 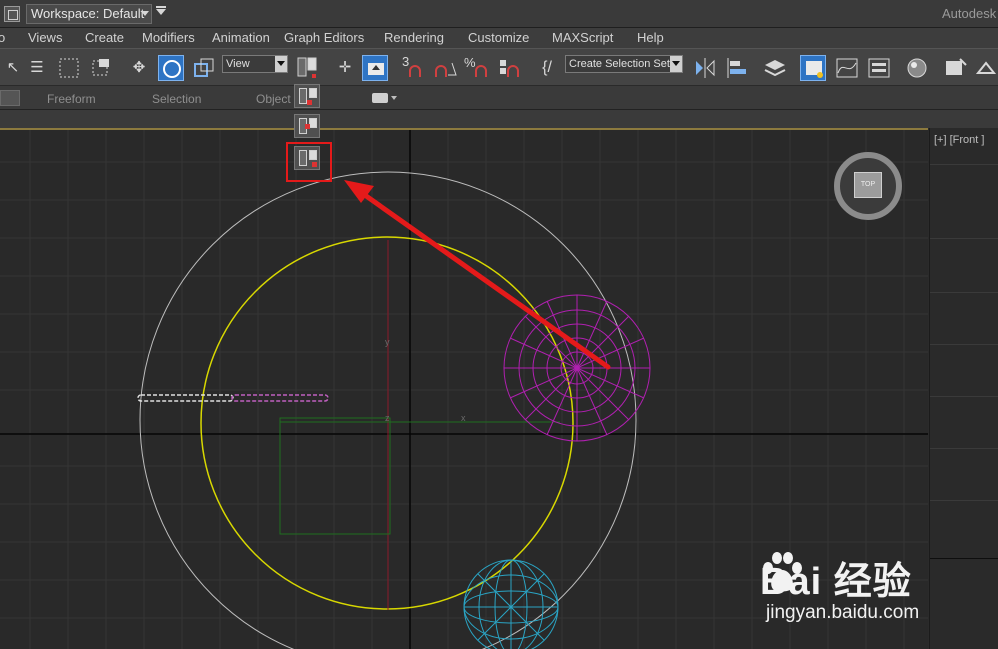 I want to click on menu-item-help: Help, so click(x=650, y=37).